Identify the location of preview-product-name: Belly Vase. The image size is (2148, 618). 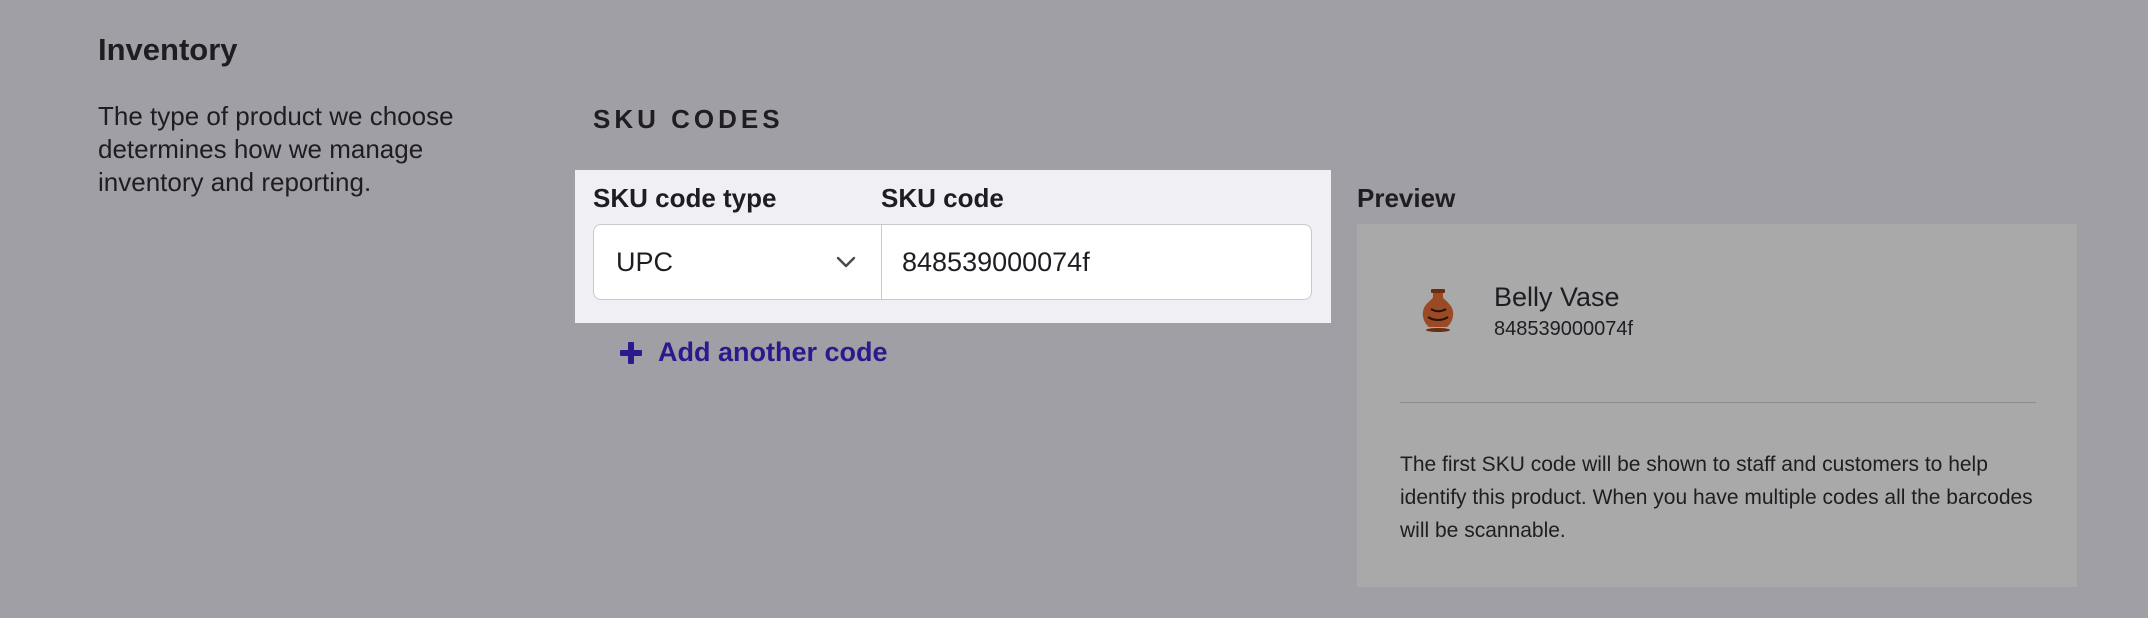
(1557, 297).